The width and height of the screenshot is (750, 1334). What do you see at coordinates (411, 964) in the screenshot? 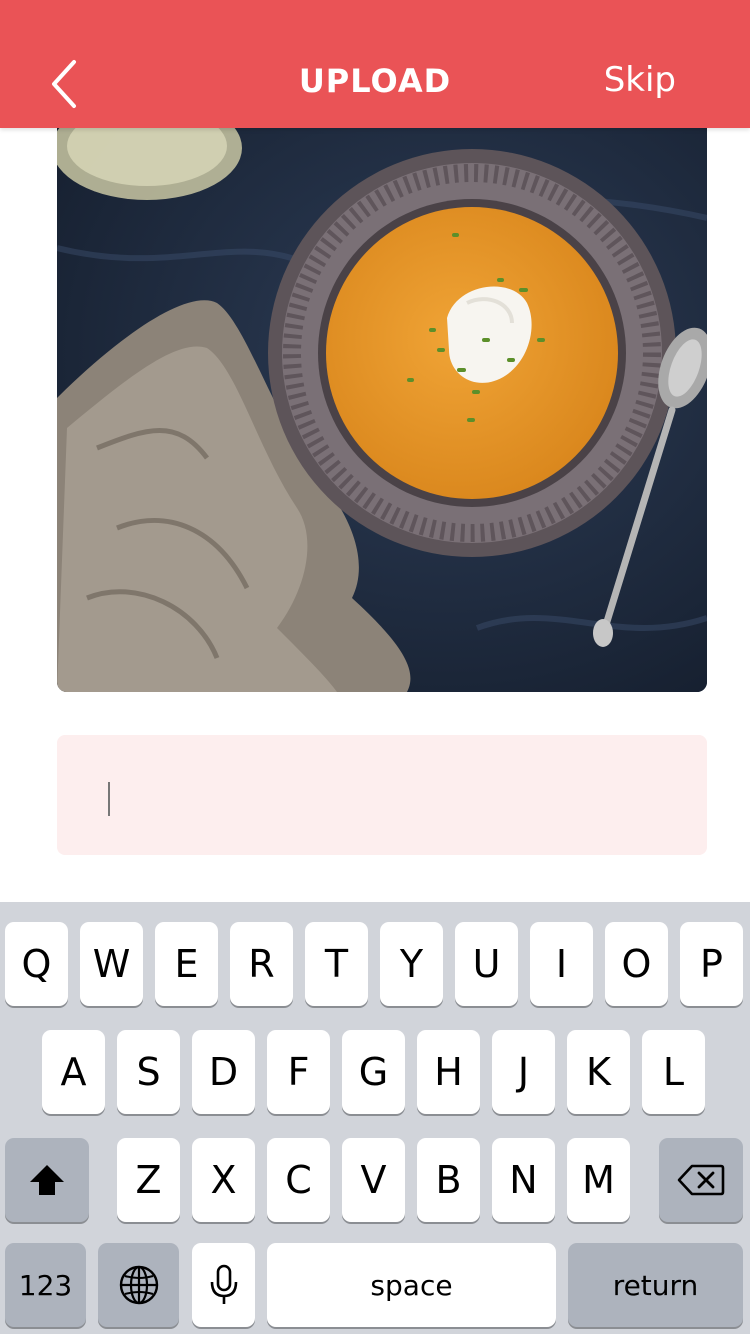
I see `key-y: Y` at bounding box center [411, 964].